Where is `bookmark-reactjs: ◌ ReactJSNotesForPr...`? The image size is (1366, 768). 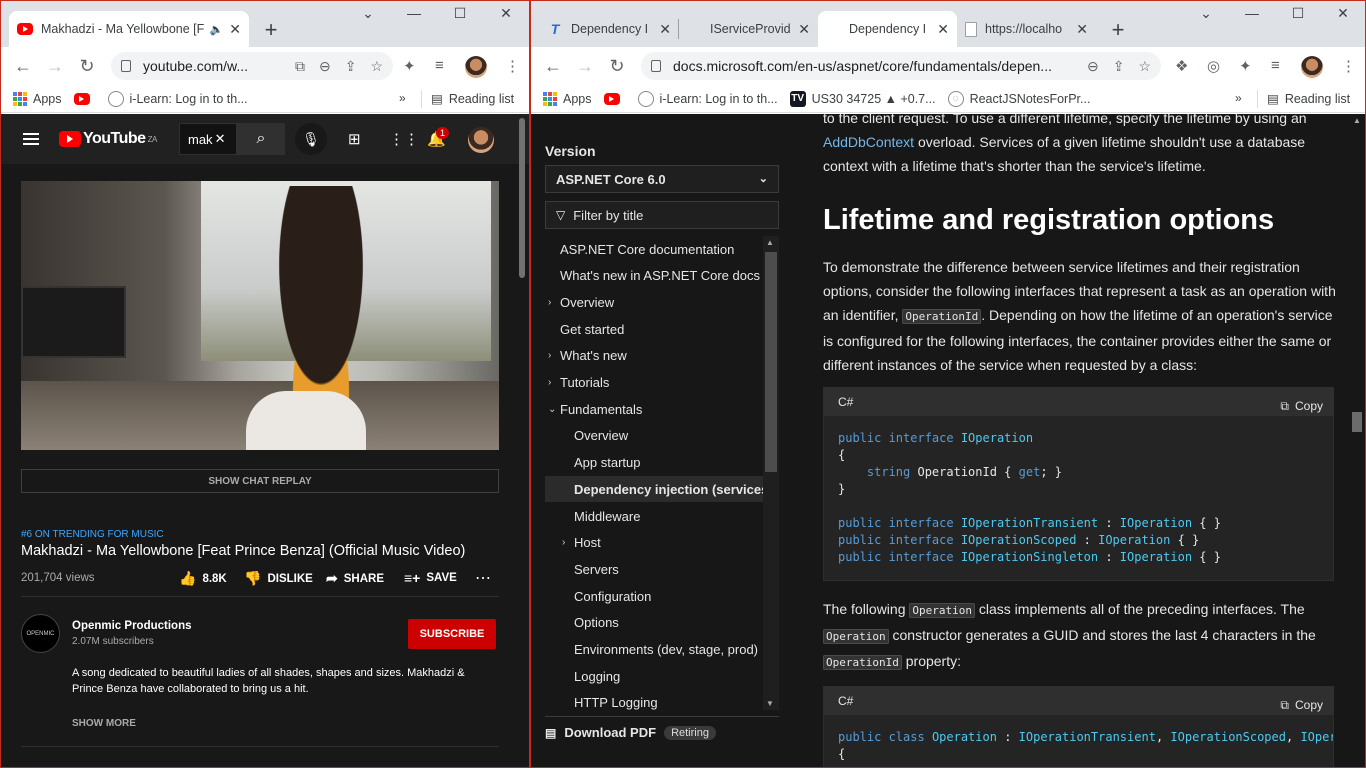
bookmark-reactjs: ◌ ReactJSNotesForPr... is located at coordinates (1018, 98).